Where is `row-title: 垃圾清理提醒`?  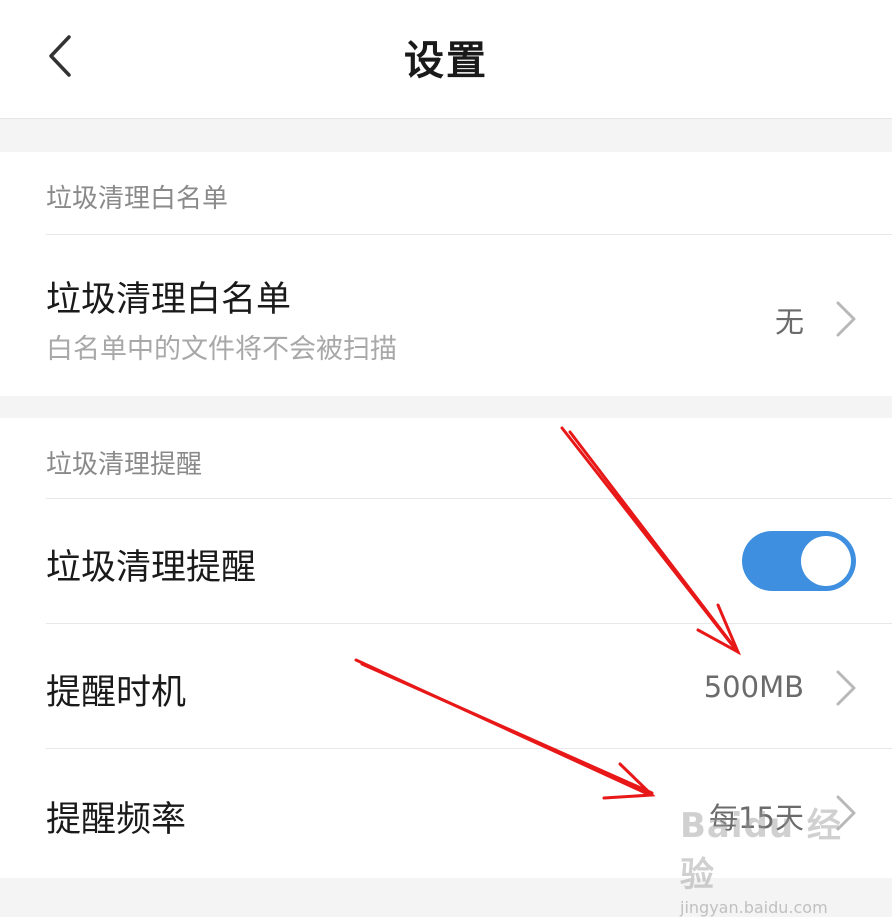
row-title: 垃圾清理提醒 is located at coordinates (151, 568).